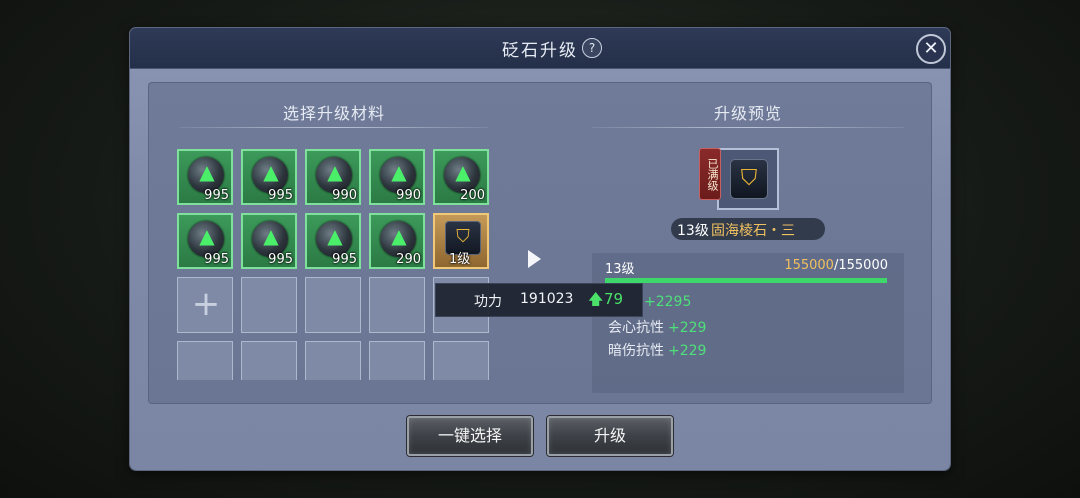 This screenshot has height=498, width=1080. Describe the element at coordinates (460, 259) in the screenshot. I see `gem-level: 1级` at that location.